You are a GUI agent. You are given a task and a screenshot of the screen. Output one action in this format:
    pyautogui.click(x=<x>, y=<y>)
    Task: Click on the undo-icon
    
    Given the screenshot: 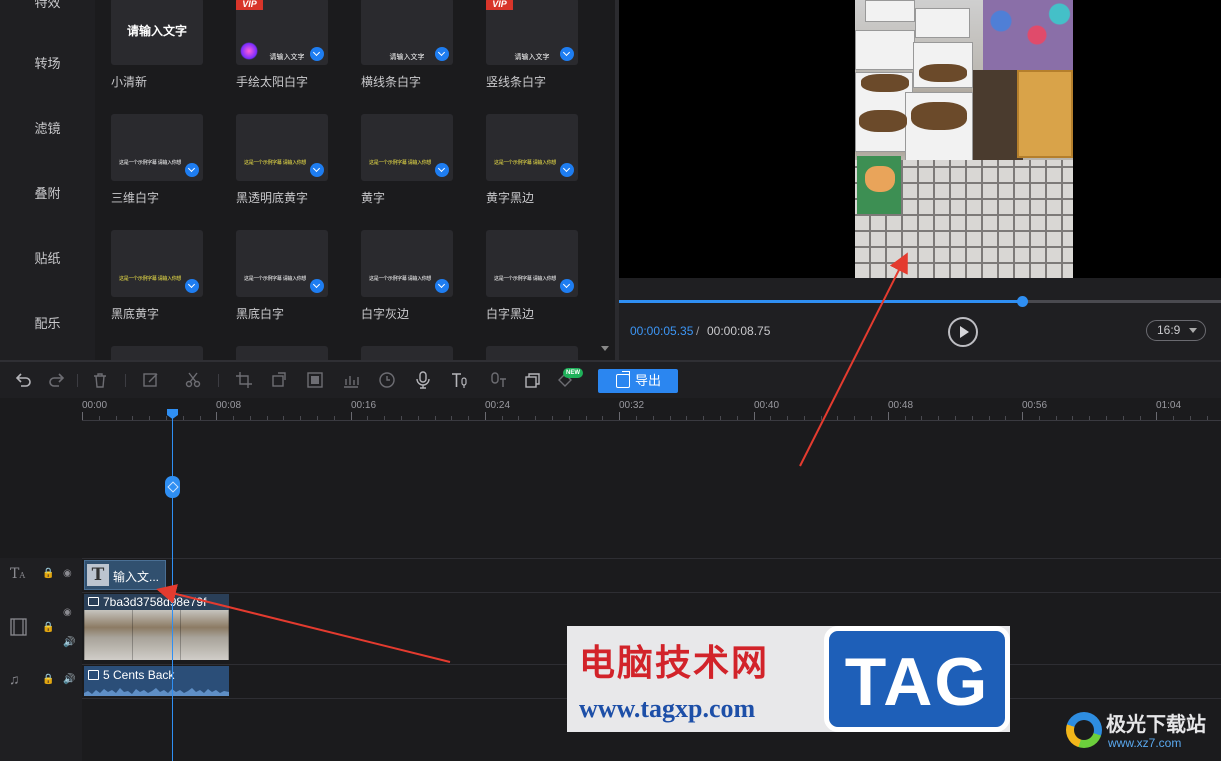 What is the action you would take?
    pyautogui.click(x=23, y=380)
    